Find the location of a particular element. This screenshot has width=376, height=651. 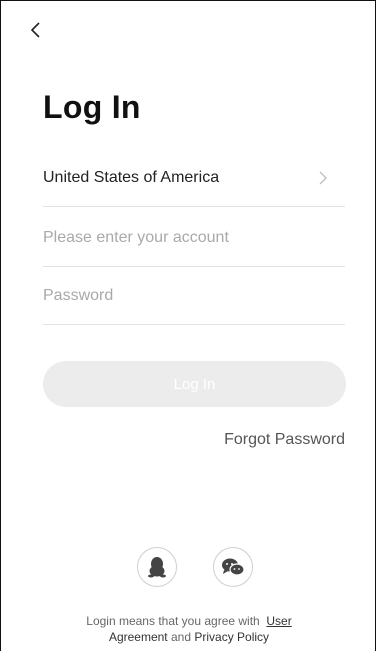

account-input is located at coordinates (194, 237).